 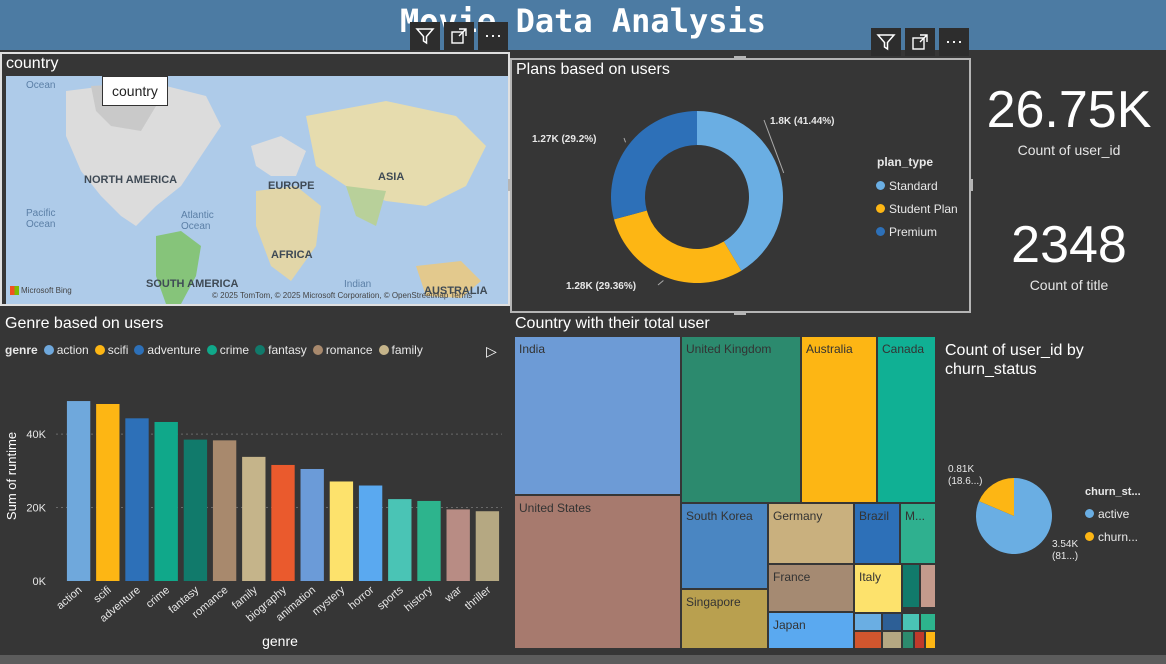 What do you see at coordinates (1069, 245) in the screenshot?
I see `kpi-title-count-value: 2348` at bounding box center [1069, 245].